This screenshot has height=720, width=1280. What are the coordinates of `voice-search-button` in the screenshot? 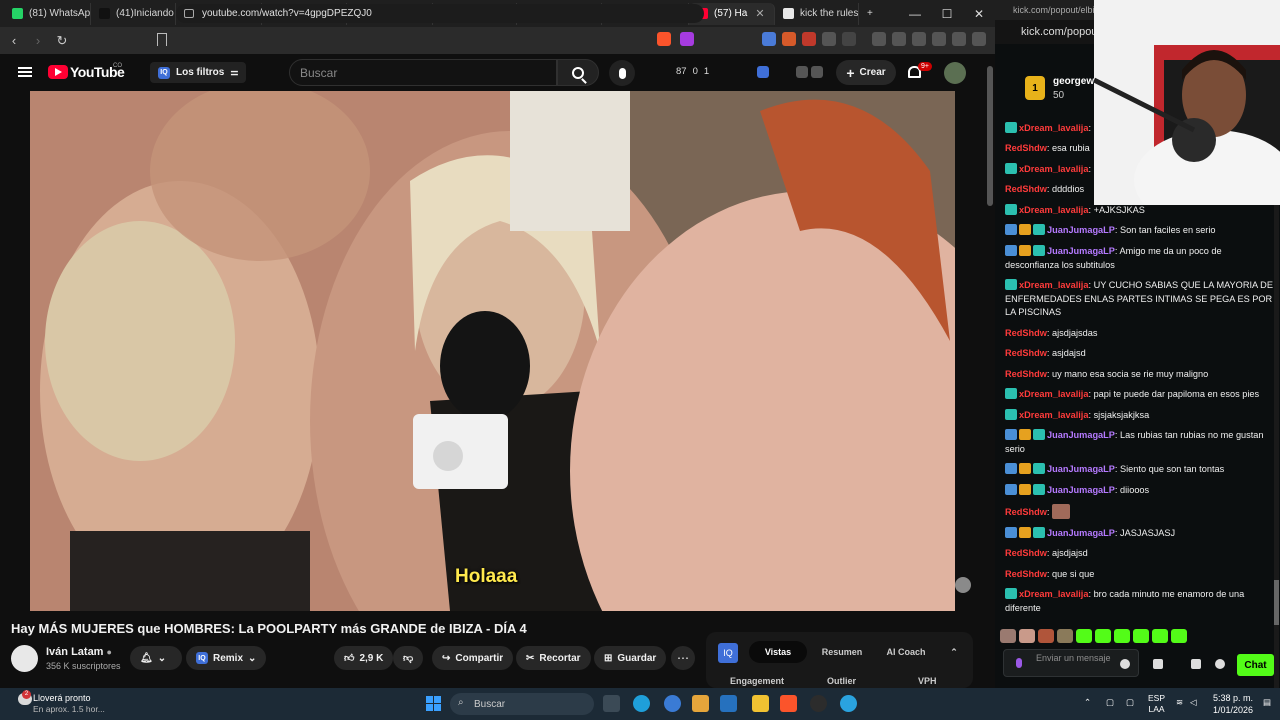 It's located at (622, 73).